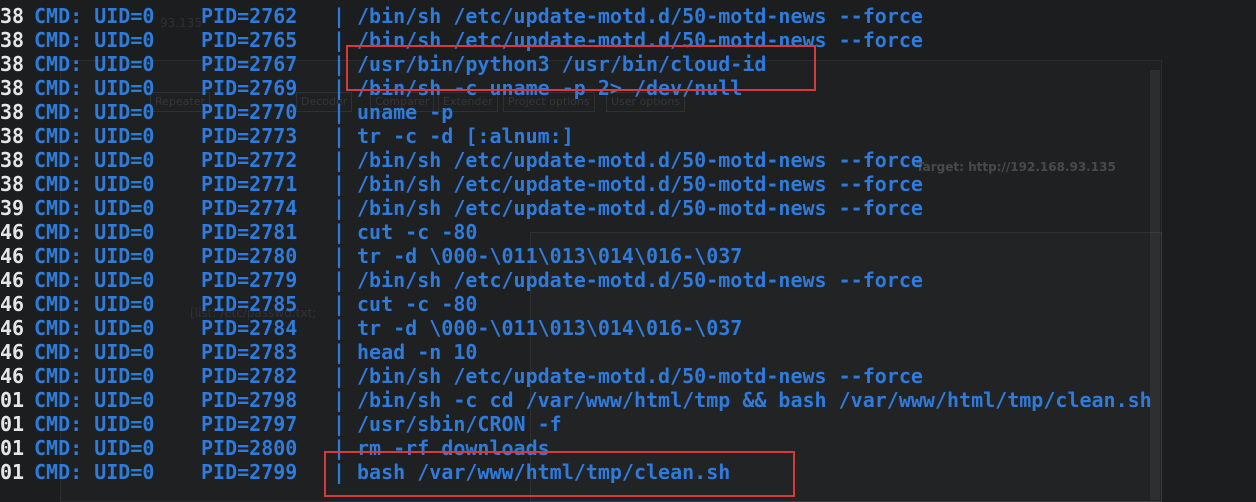  What do you see at coordinates (405, 112) in the screenshot?
I see `command-text: uname -p` at bounding box center [405, 112].